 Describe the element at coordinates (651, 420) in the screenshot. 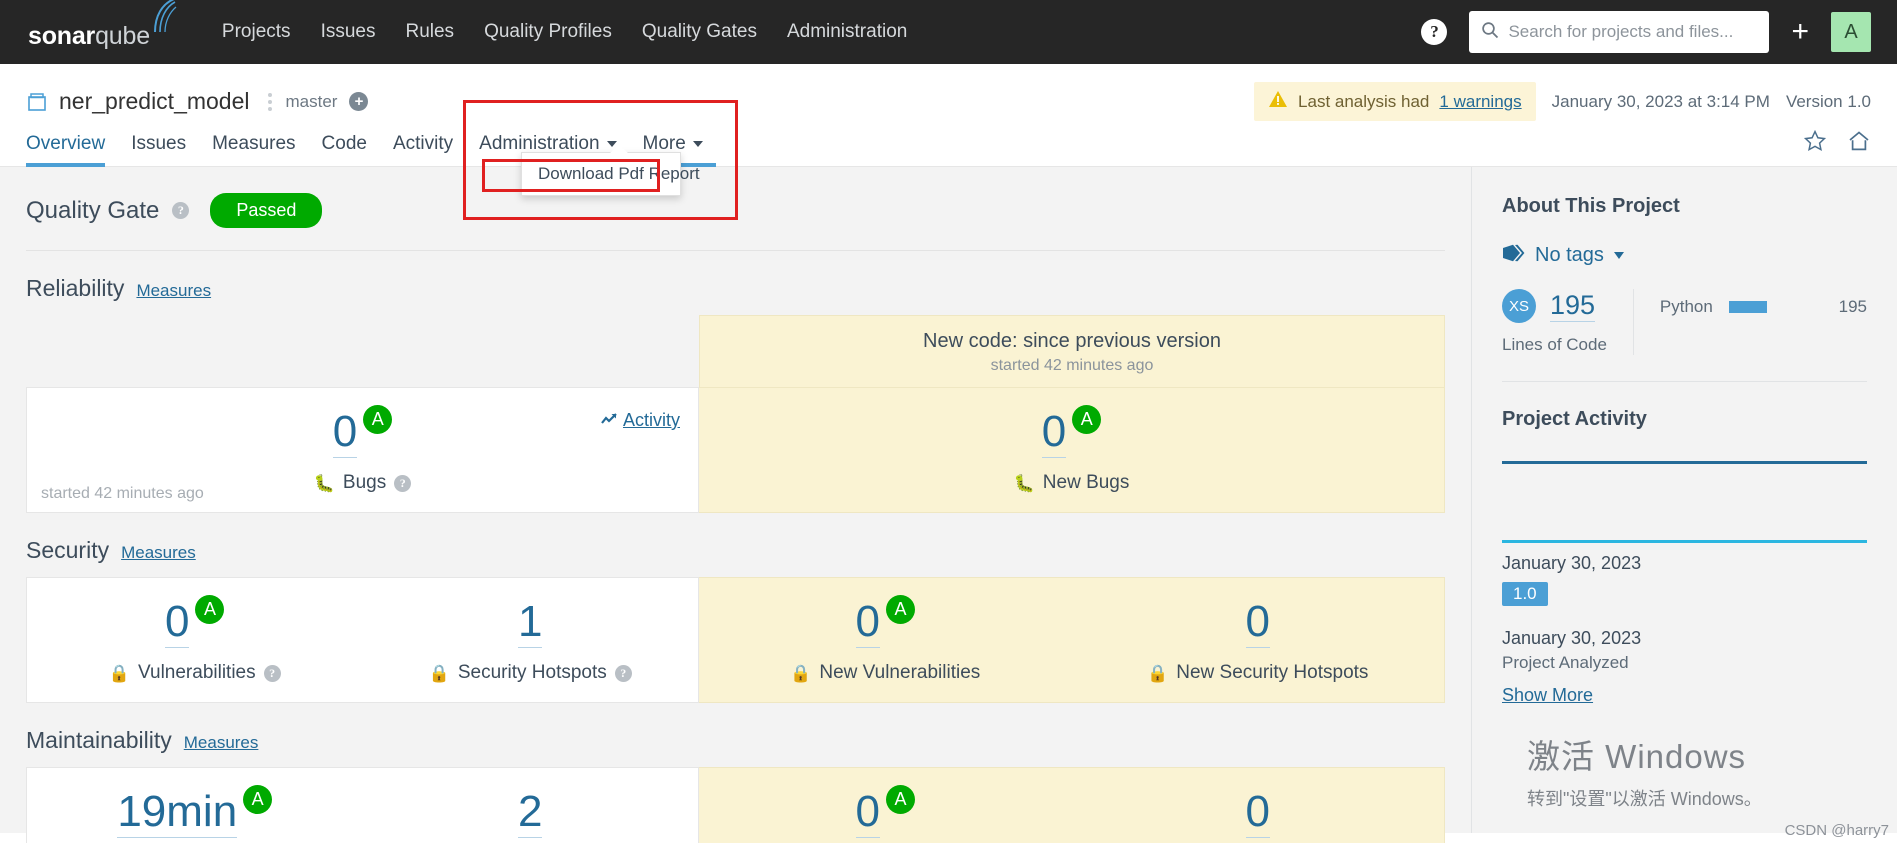

I see `activity-link-label: Activity` at that location.